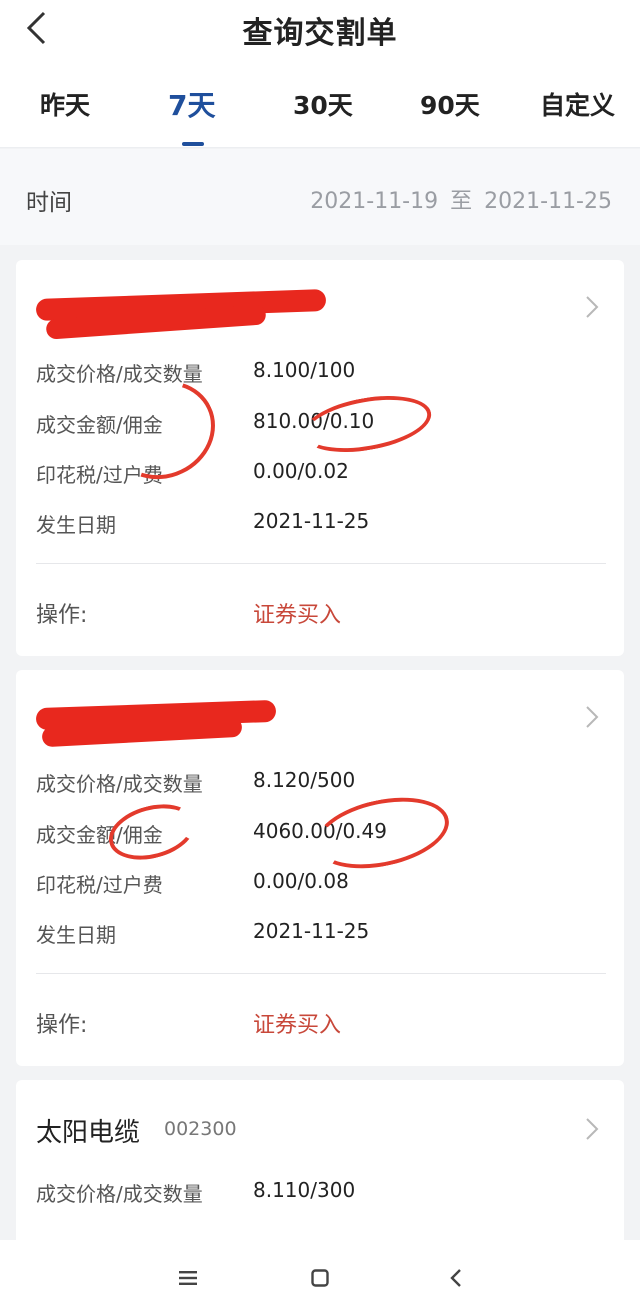  I want to click on price-qty-row: 成交价格/成交数量 8.110/300, so click(321, 1193).